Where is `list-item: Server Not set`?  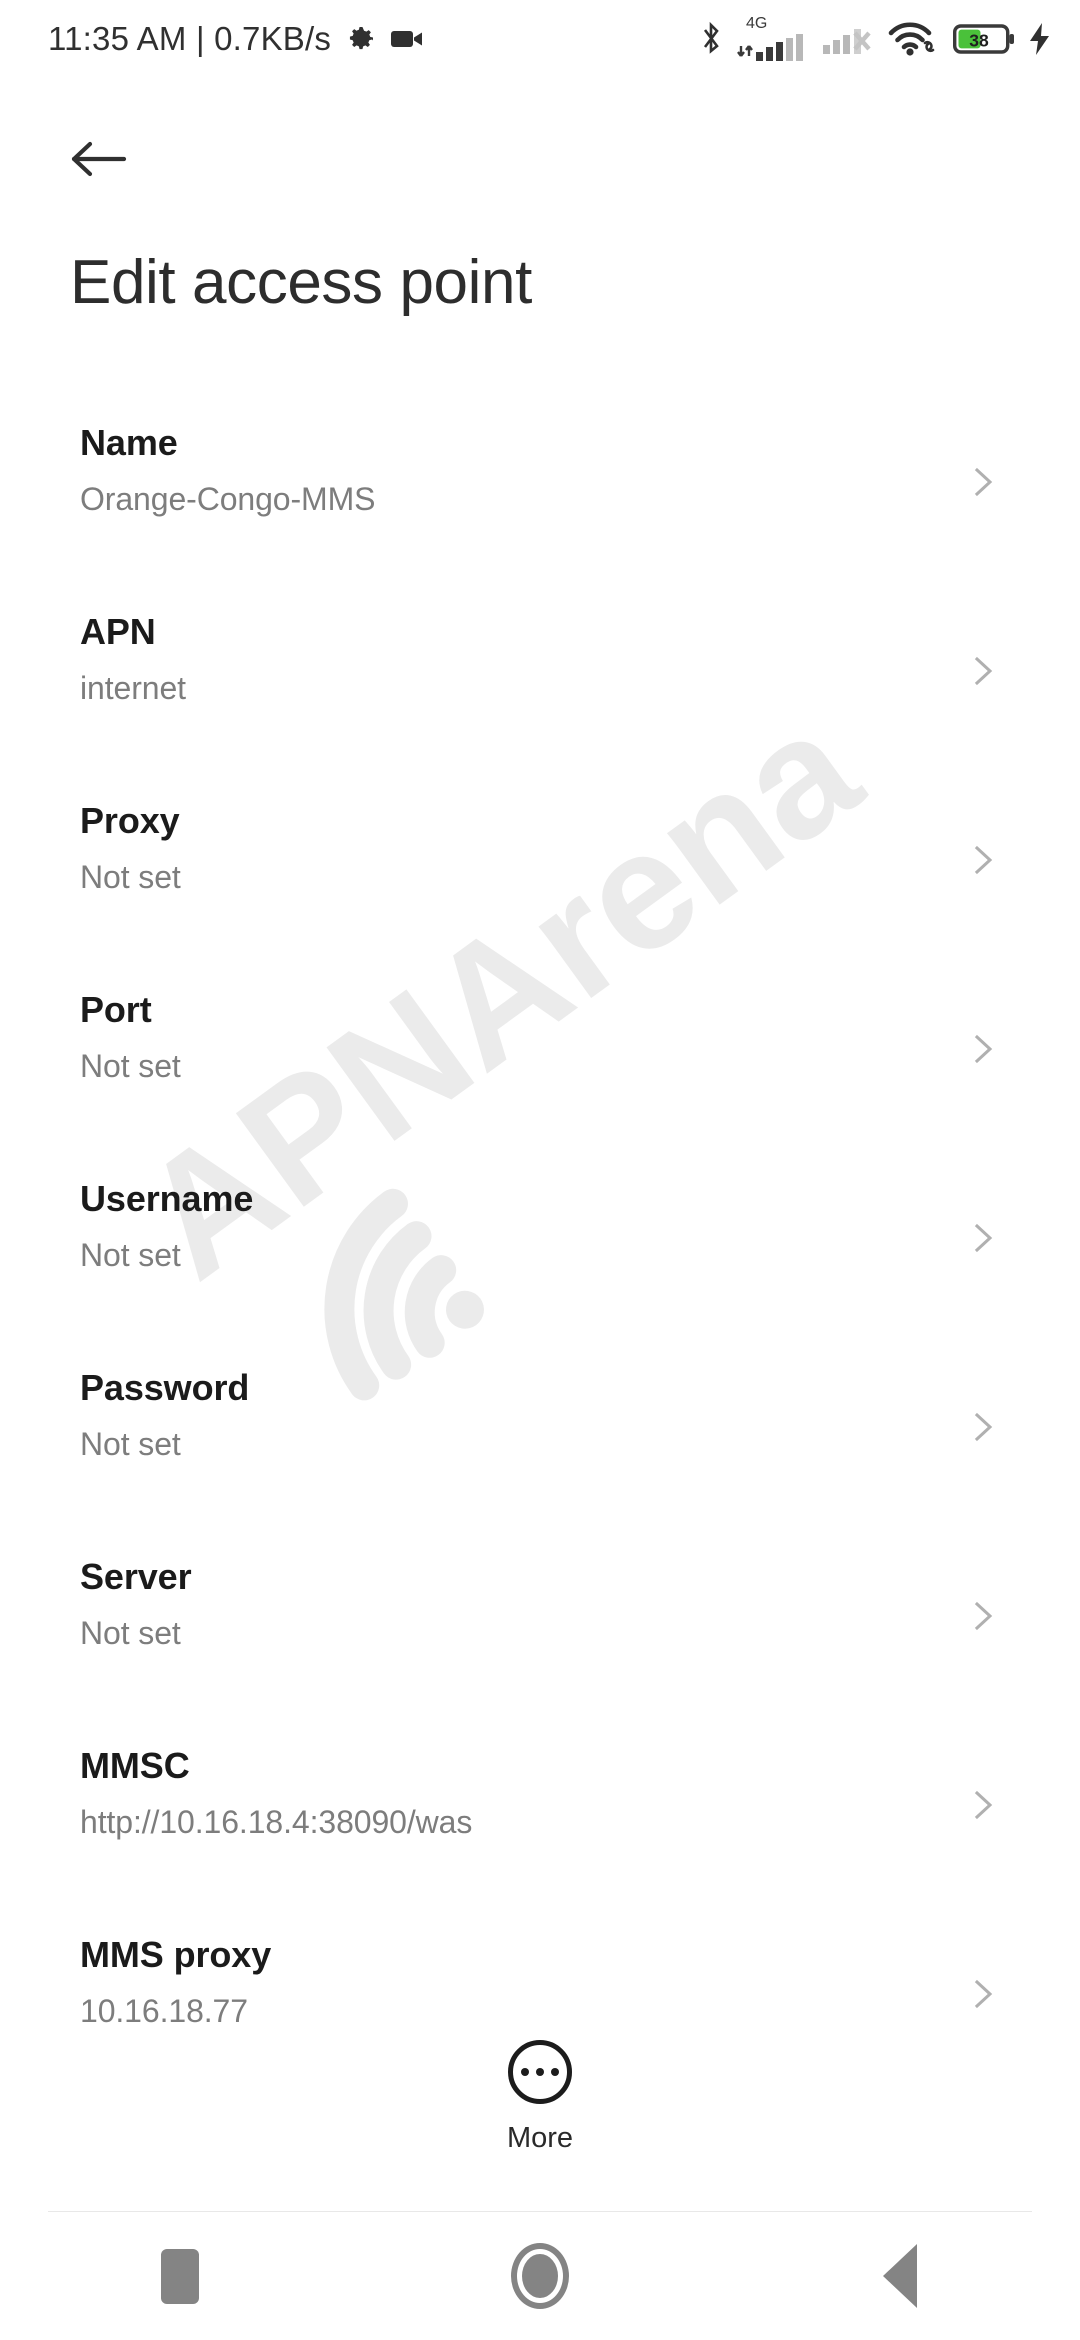
list-item: Server Not set is located at coordinates (540, 1643).